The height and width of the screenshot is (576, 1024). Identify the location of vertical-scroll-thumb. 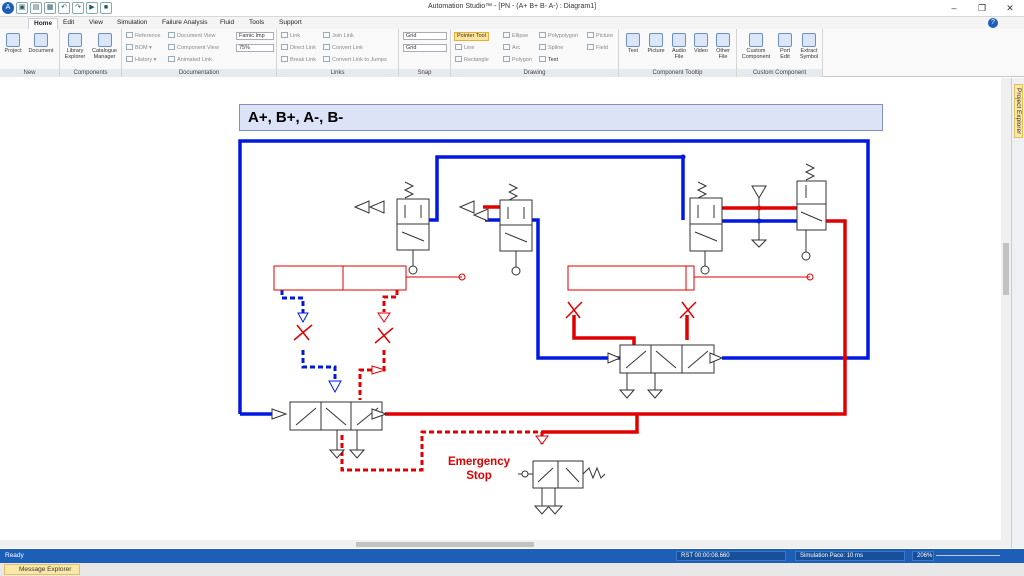
(1006, 269).